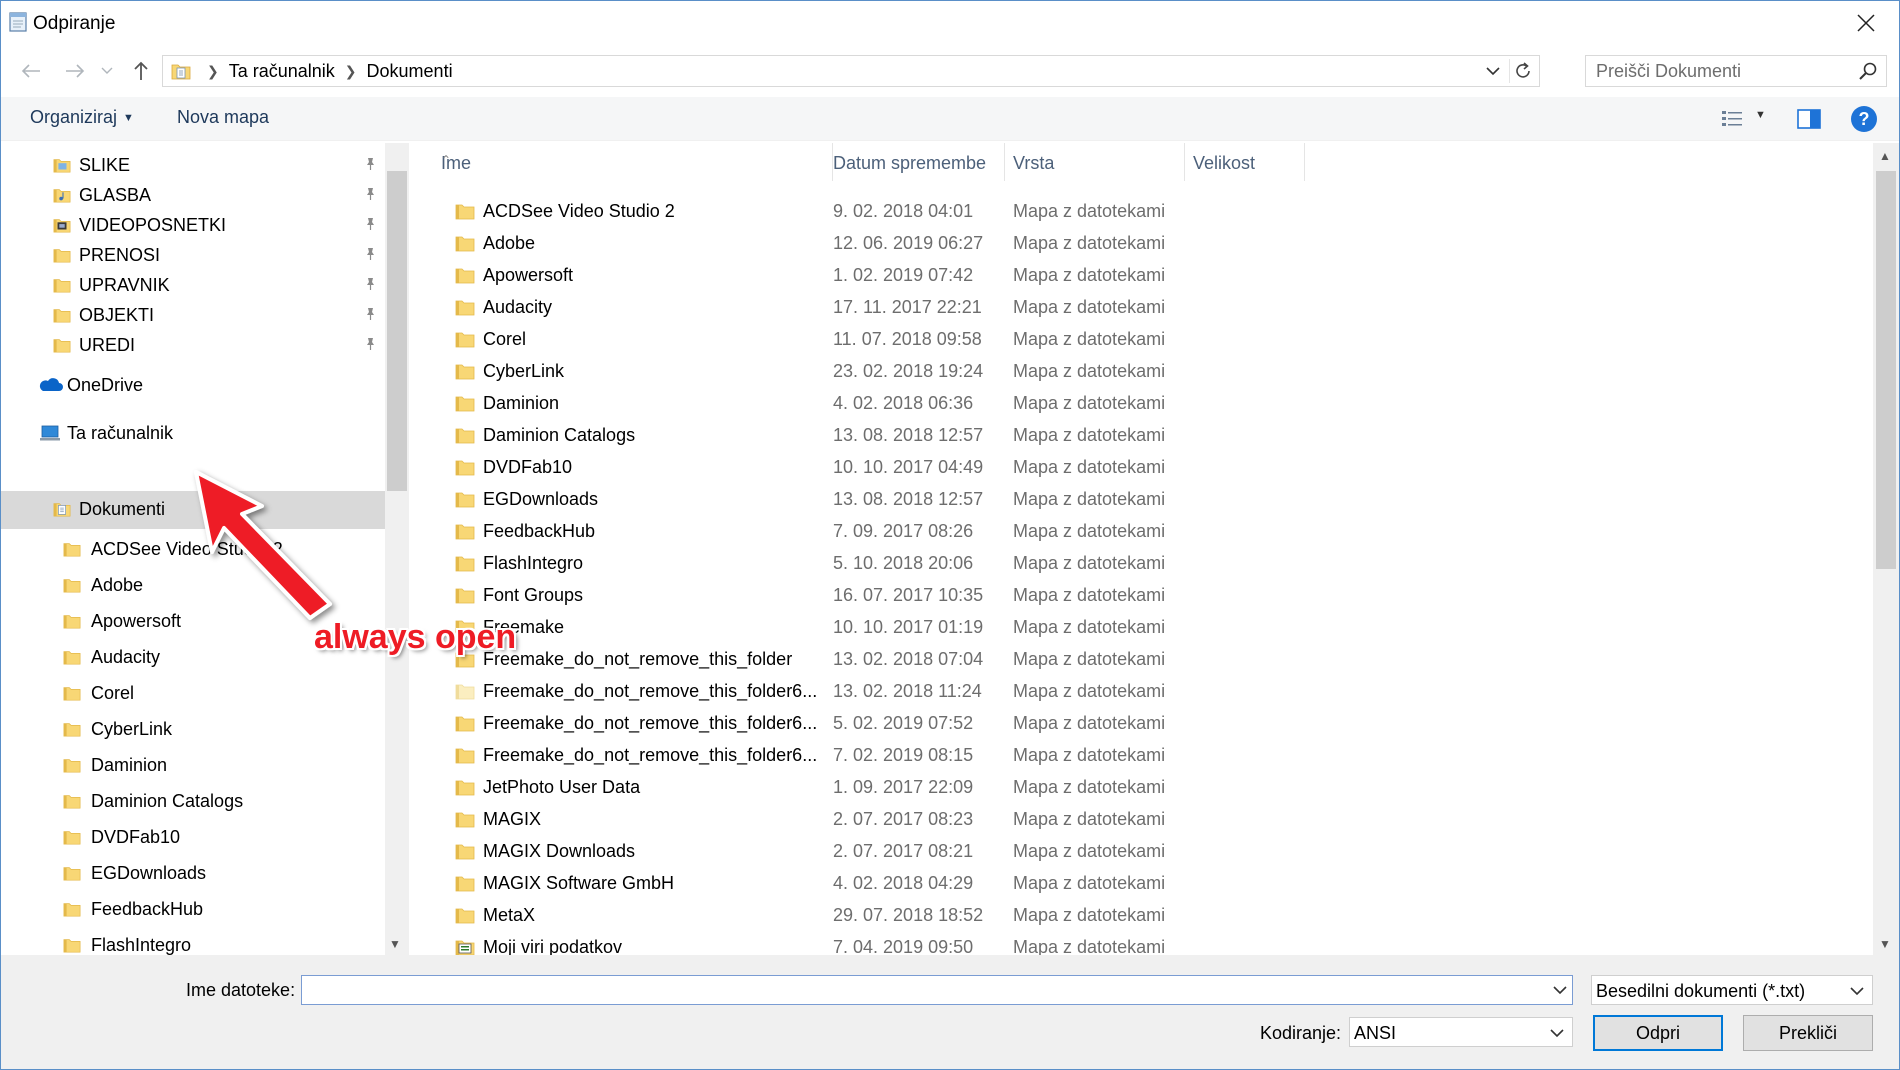 This screenshot has height=1070, width=1900. Describe the element at coordinates (1732, 990) in the screenshot. I see `file-type-select: Besedilni dokumenti (*.txt)` at that location.